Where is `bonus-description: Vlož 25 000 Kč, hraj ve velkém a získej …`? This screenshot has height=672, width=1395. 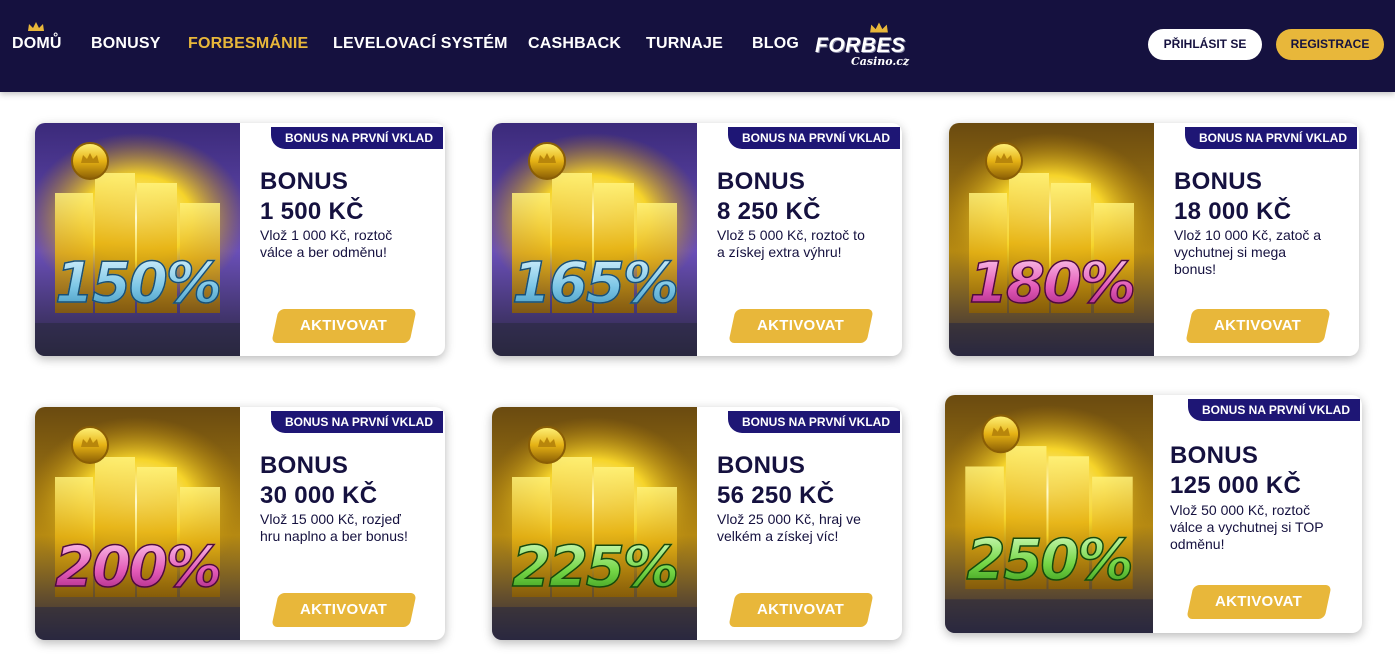 bonus-description: Vlož 25 000 Kč, hraj ve velkém a získej … is located at coordinates (789, 528).